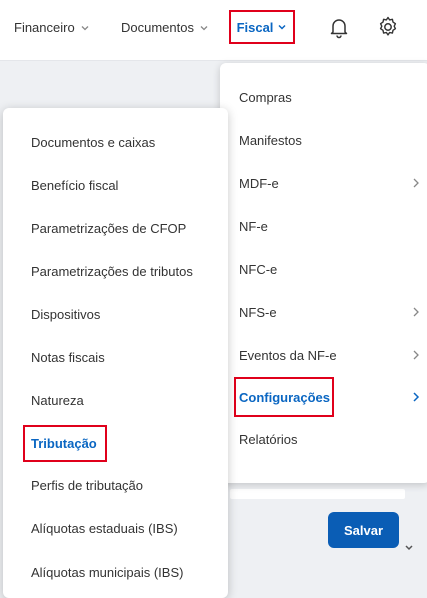 Image resolution: width=427 pixels, height=598 pixels. I want to click on menu-item-compras: Compras, so click(331, 97).